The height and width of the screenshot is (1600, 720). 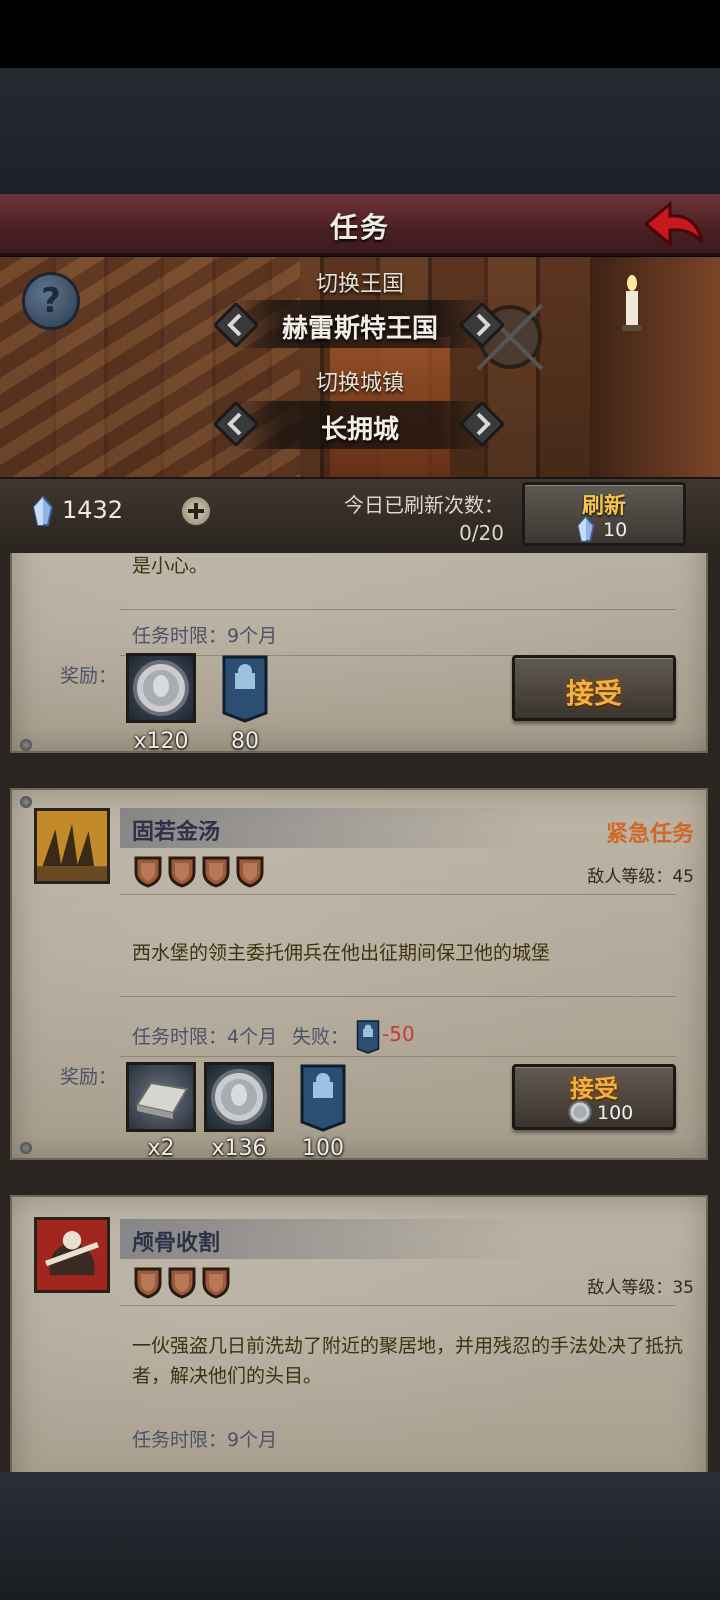 What do you see at coordinates (196, 511) in the screenshot?
I see `add-crystals-button` at bounding box center [196, 511].